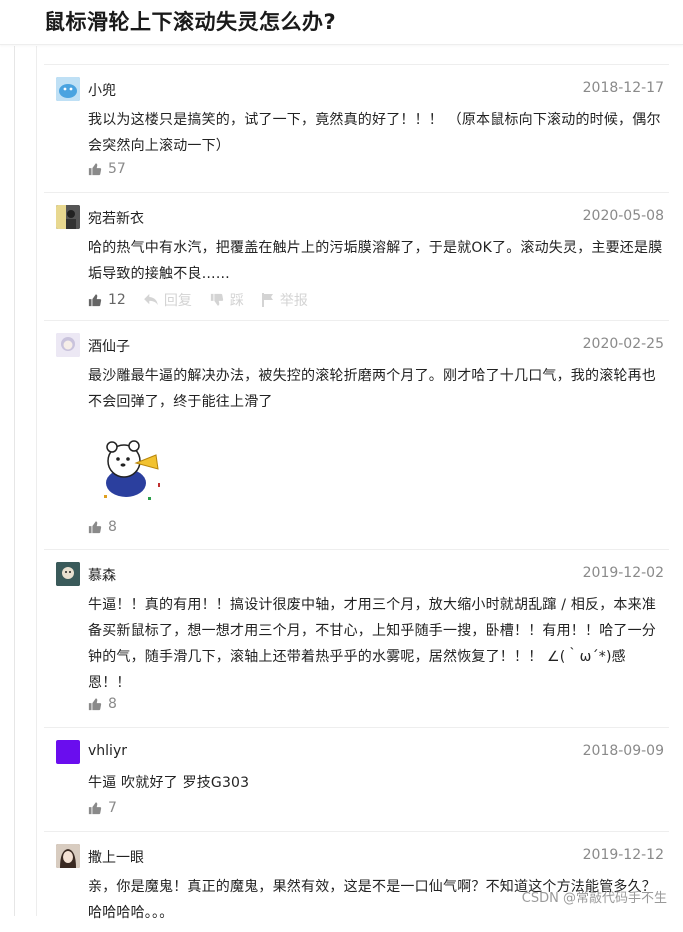  What do you see at coordinates (190, 22) in the screenshot?
I see `page-title: 鼠标滑轮上下滚动失灵怎么办?` at bounding box center [190, 22].